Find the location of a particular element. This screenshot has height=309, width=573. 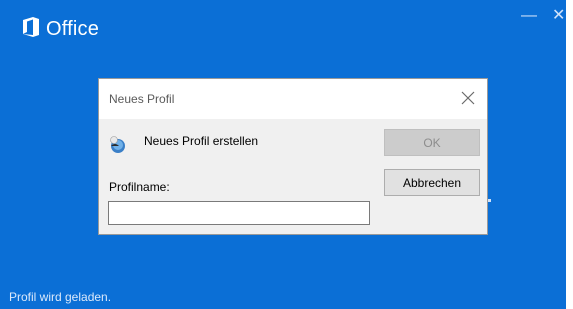

dialog-close-button is located at coordinates (468, 98).